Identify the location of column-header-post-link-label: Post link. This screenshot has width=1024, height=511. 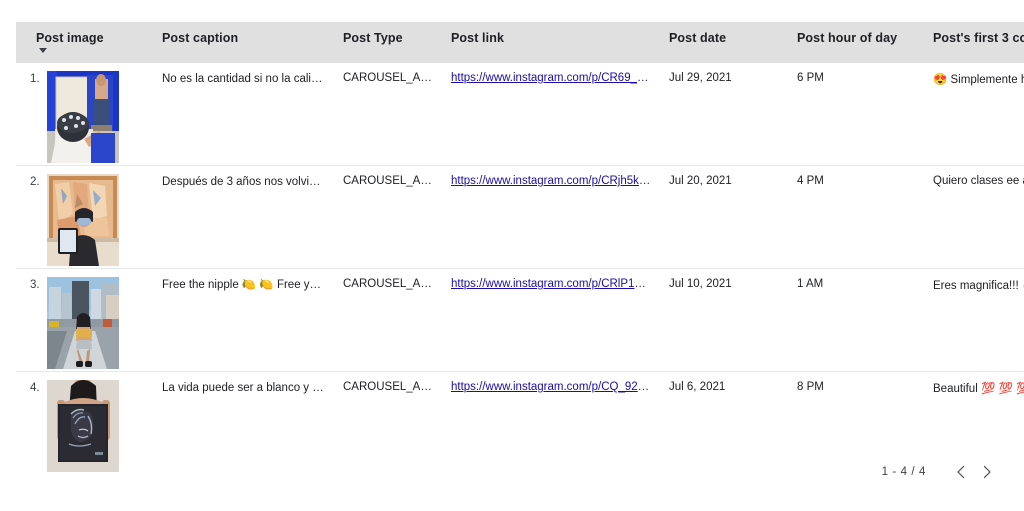
(477, 38).